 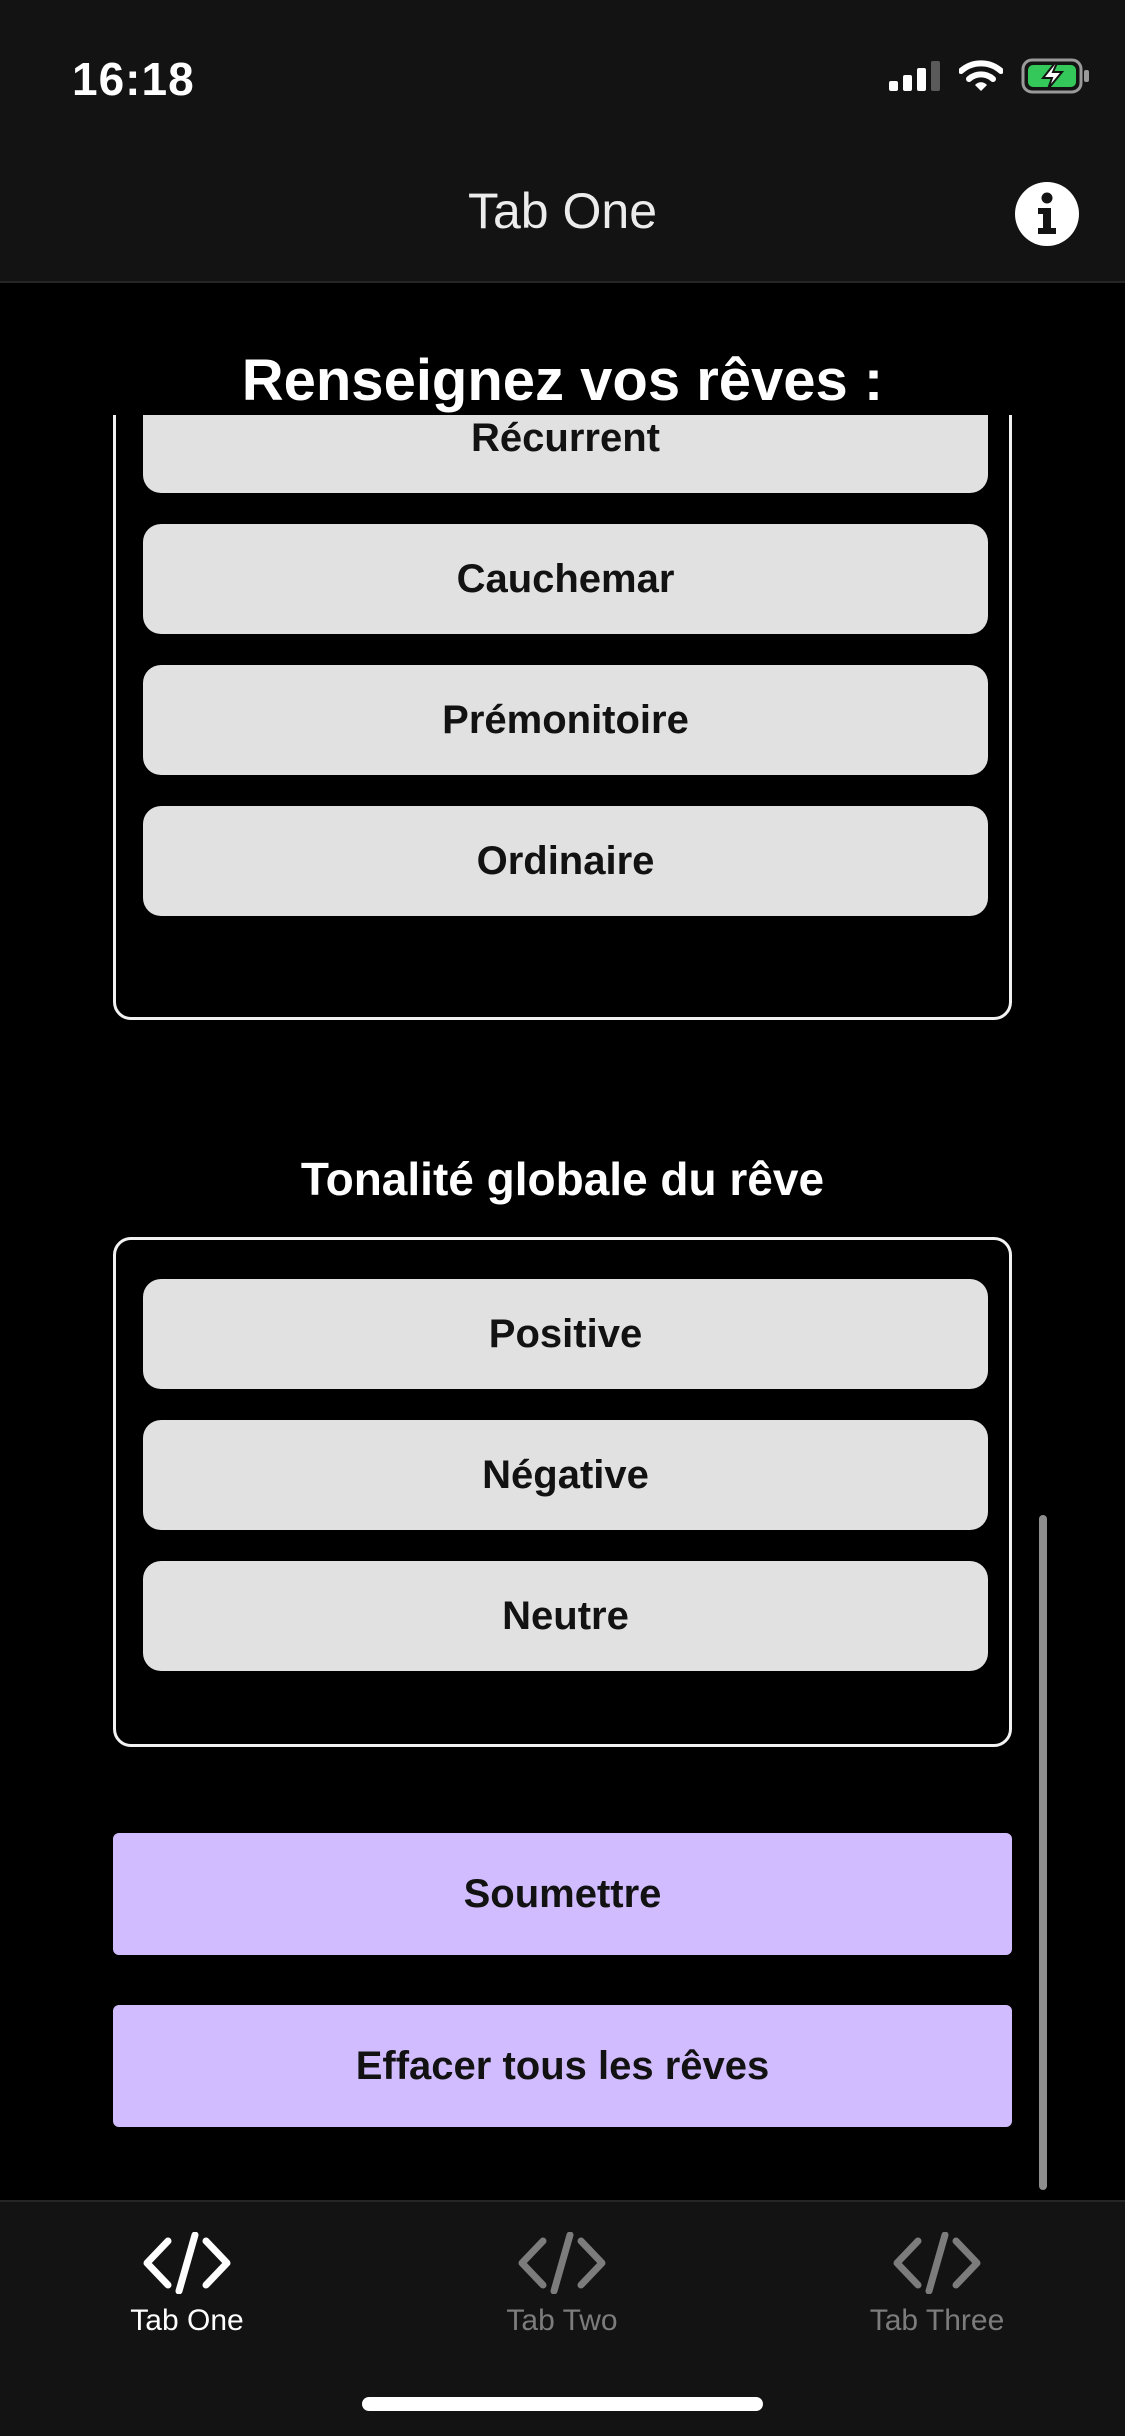 What do you see at coordinates (914, 76) in the screenshot?
I see `signal-icon` at bounding box center [914, 76].